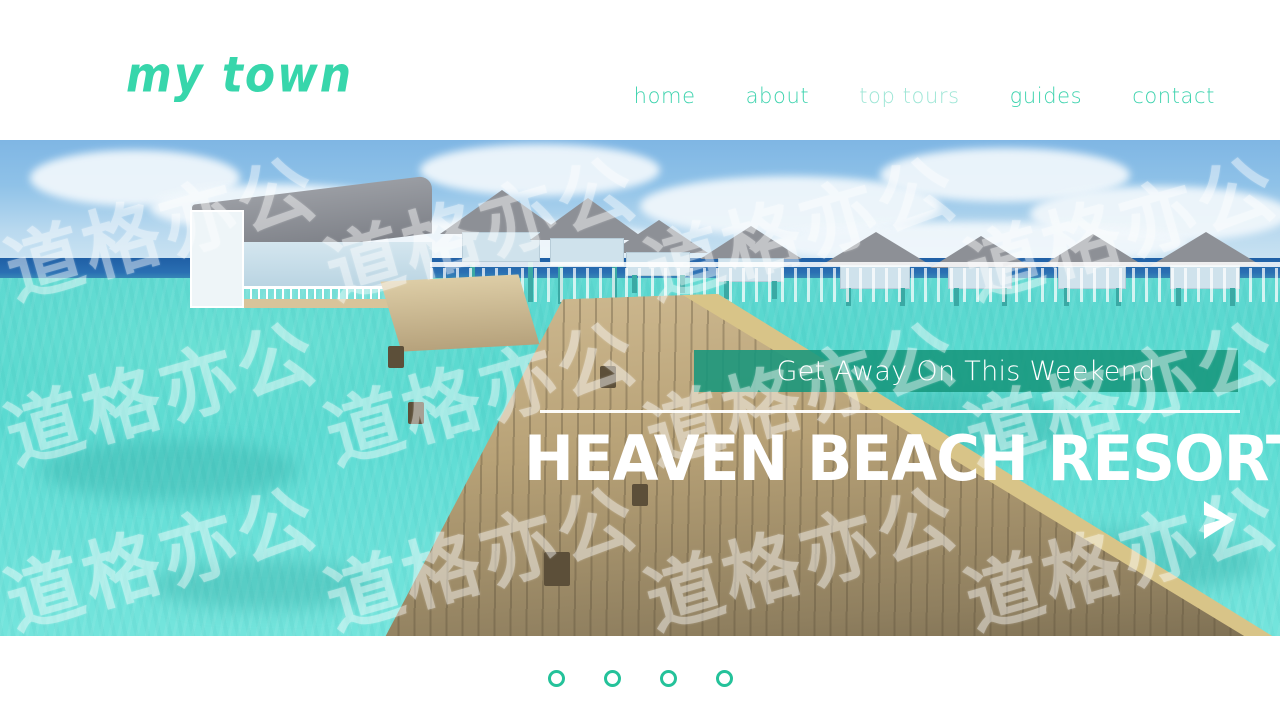 Image resolution: width=1280 pixels, height=720 pixels. What do you see at coordinates (239, 75) in the screenshot?
I see `site-logo: my town` at bounding box center [239, 75].